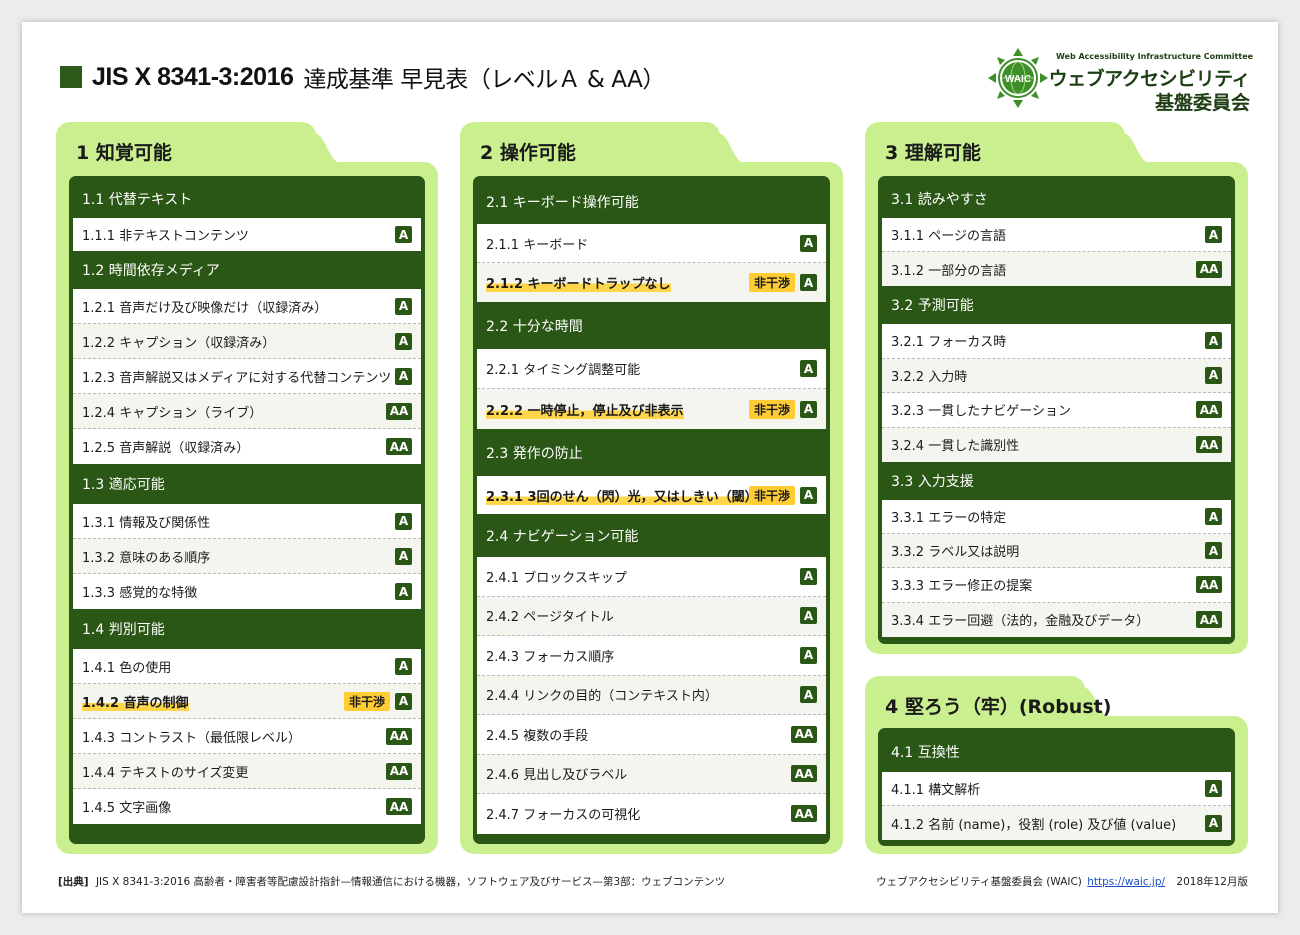  I want to click on criterion-row: 3.2.1 フォーカス時 A, so click(1056, 341).